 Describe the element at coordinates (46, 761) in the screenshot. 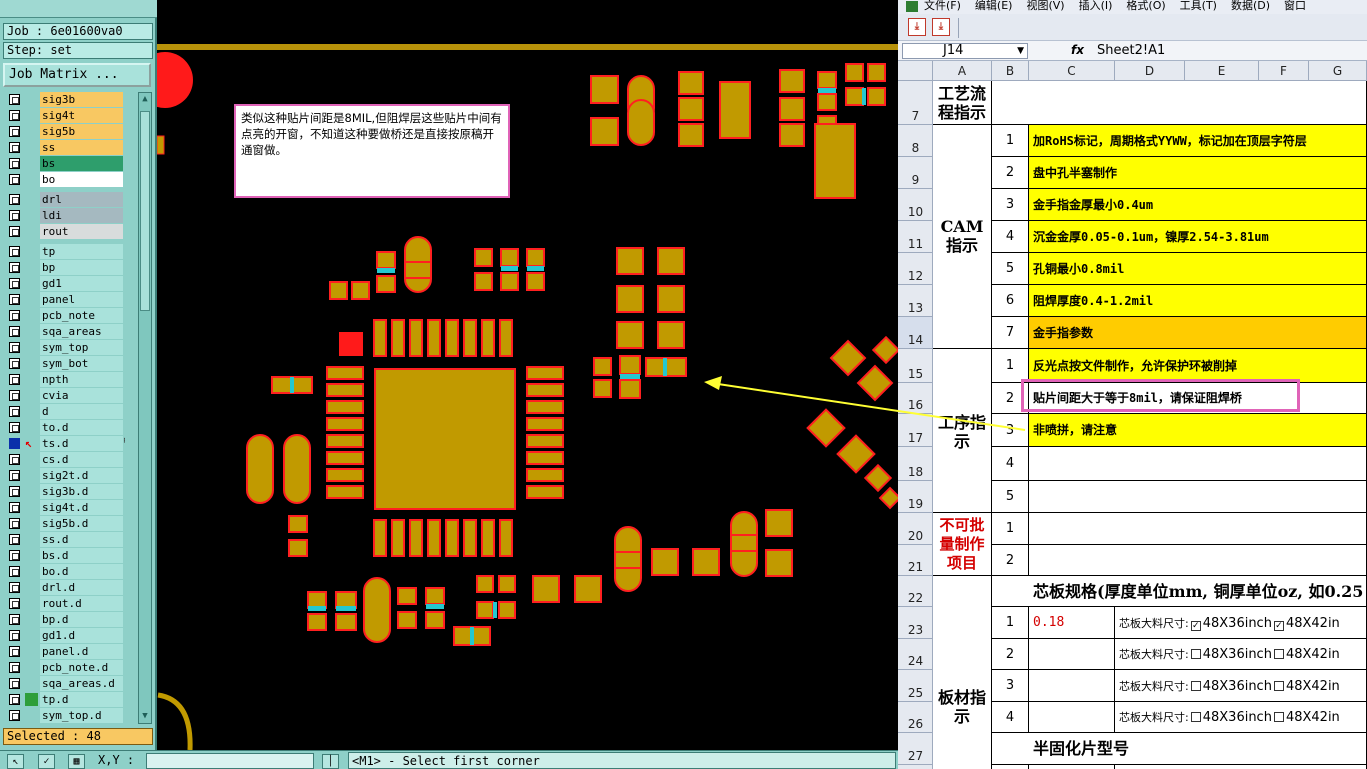

I see `check-tool-icon: ✓` at that location.